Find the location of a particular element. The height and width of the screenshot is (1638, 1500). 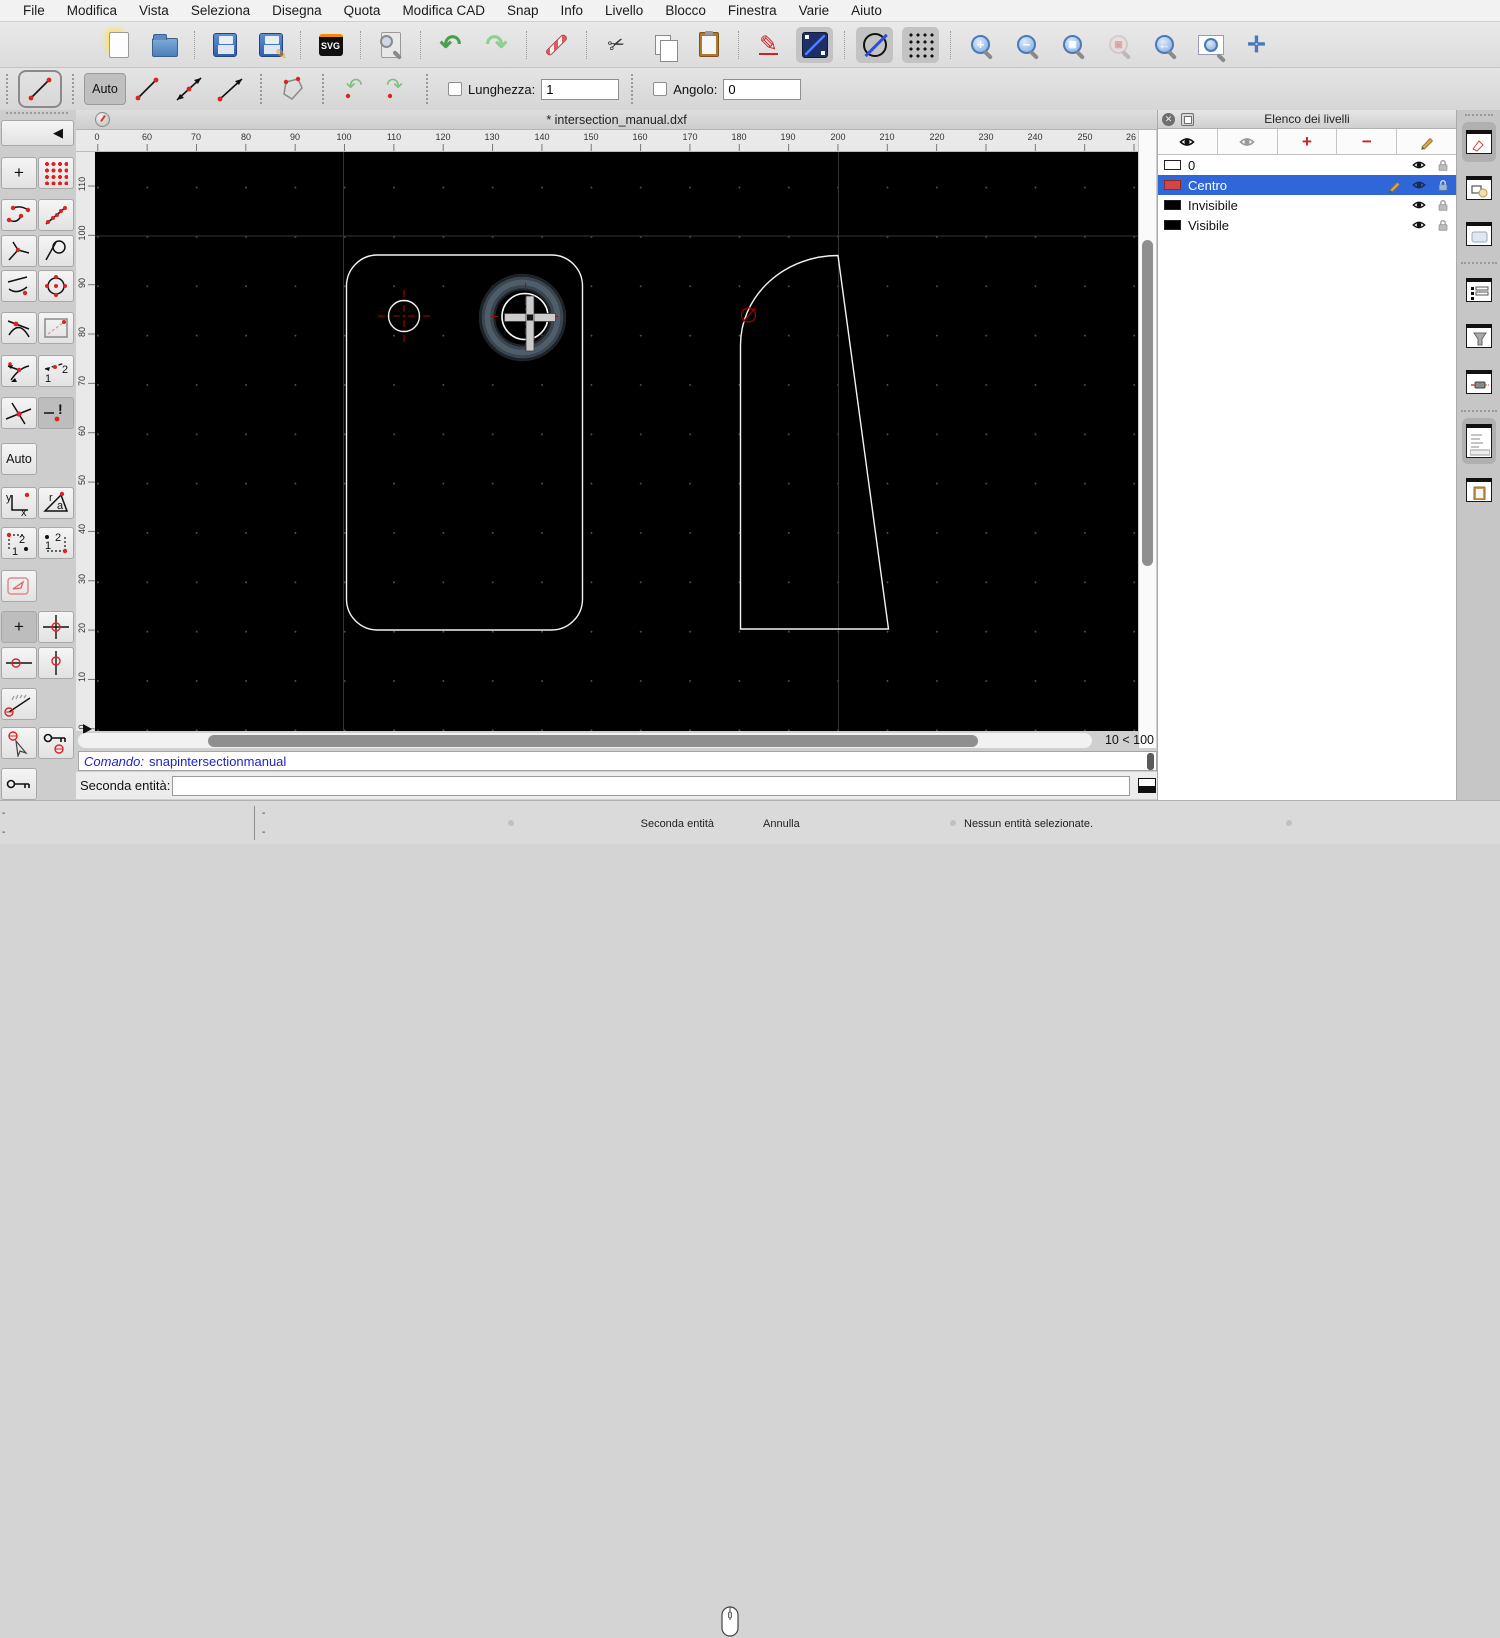

line-tool-button is located at coordinates (814, 44).